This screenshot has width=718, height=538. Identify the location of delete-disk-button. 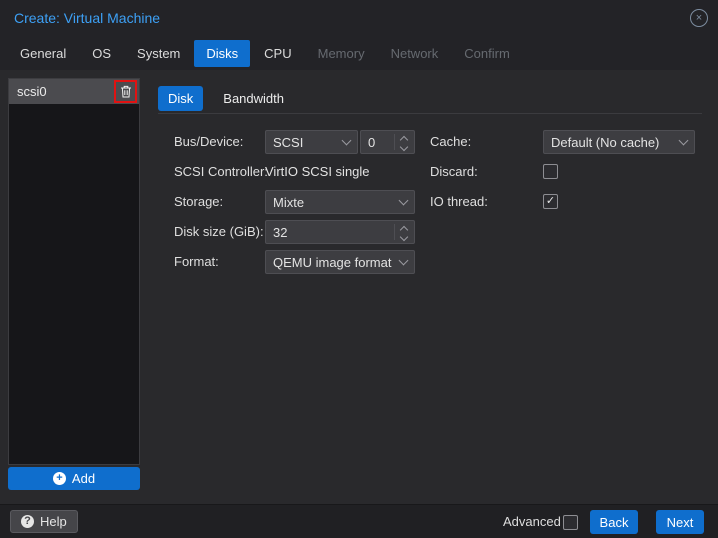
(126, 92).